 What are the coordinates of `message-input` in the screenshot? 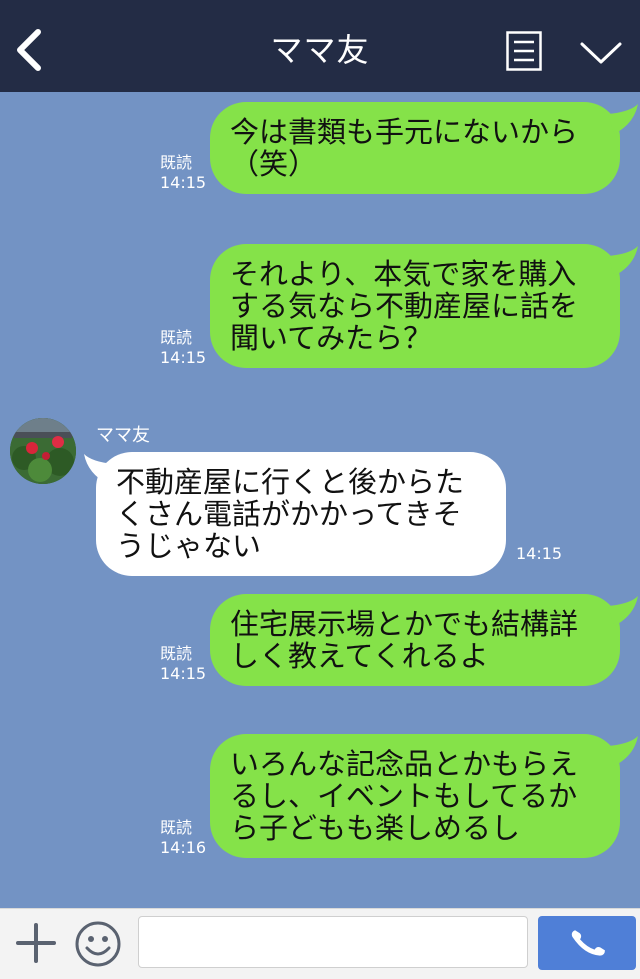 It's located at (333, 942).